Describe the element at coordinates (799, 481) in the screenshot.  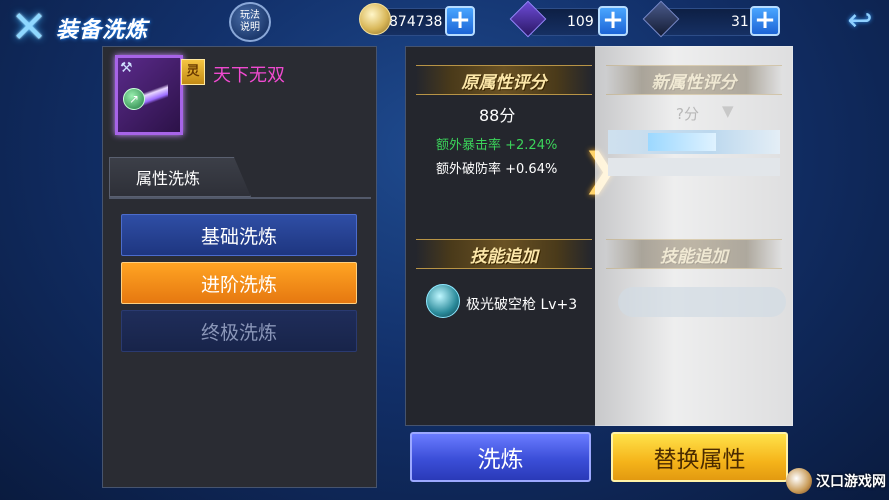
I see `watermark-logo-icon` at that location.